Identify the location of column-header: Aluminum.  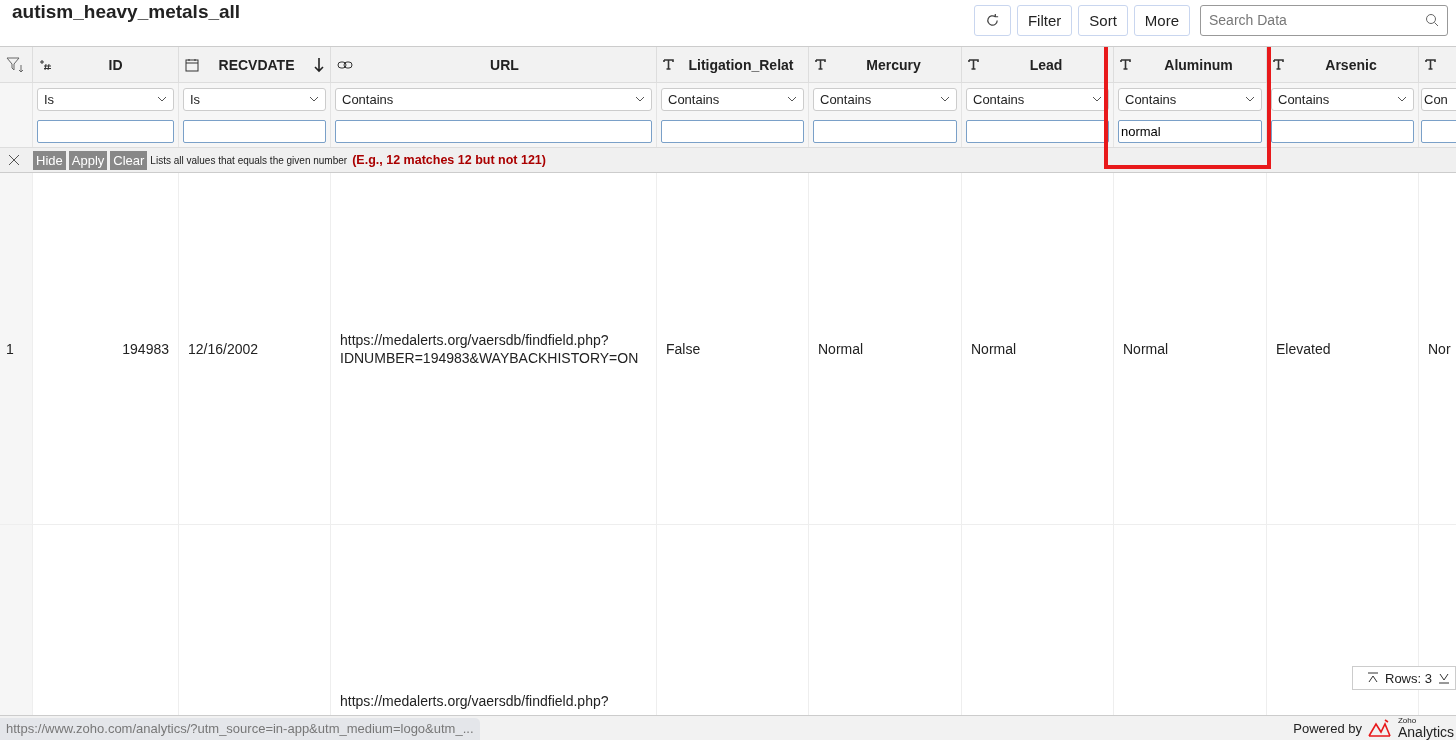
(1190, 65).